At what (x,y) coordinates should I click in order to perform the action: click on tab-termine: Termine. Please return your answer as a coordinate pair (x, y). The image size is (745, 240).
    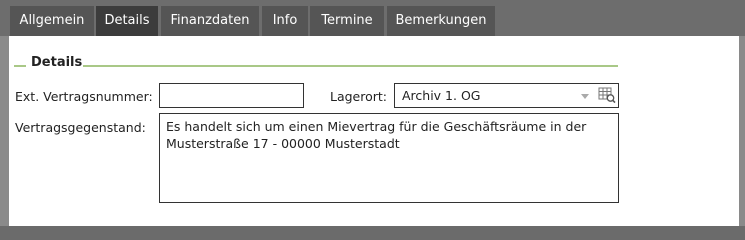
    Looking at the image, I should click on (347, 21).